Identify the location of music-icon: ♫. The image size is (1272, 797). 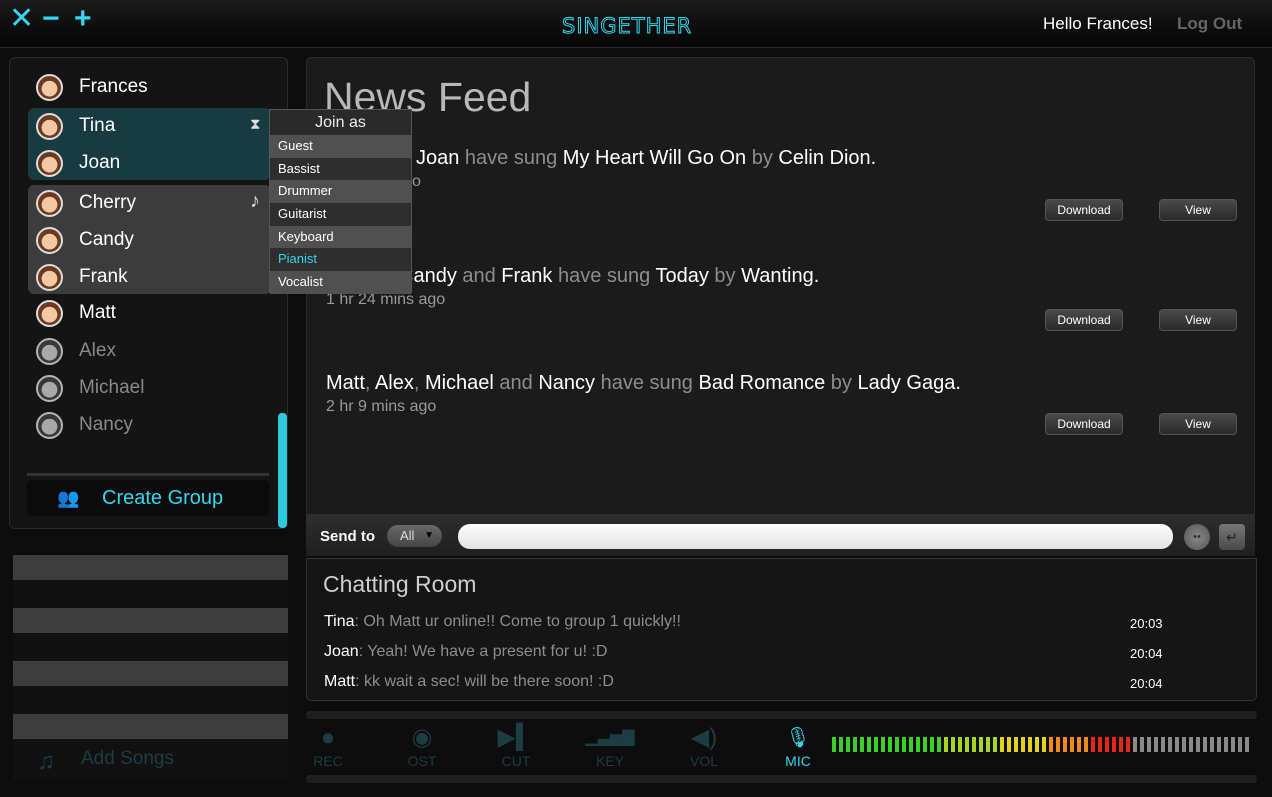
(46, 761).